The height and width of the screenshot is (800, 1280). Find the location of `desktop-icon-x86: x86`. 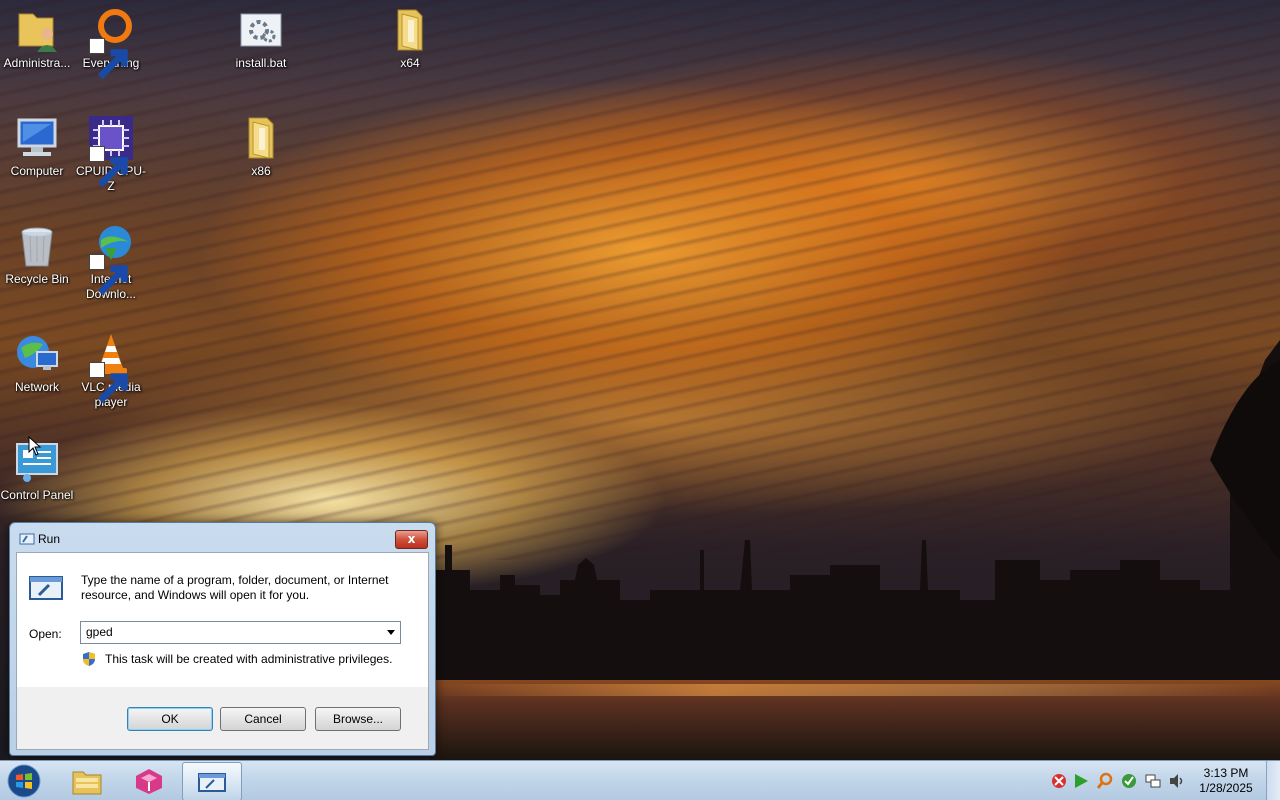

desktop-icon-x86: x86 is located at coordinates (261, 144).